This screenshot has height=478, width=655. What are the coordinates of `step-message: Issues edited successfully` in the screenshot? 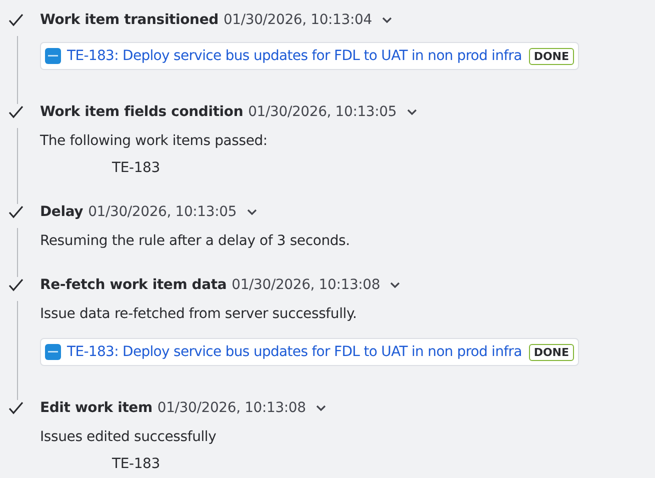 It's located at (129, 437).